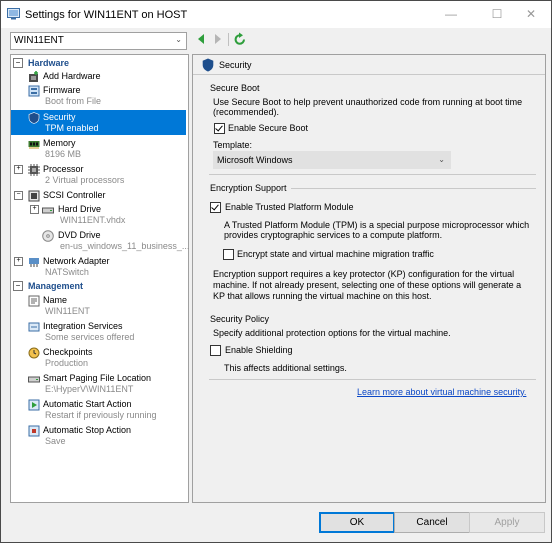 Image resolution: width=552 pixels, height=543 pixels. I want to click on template-label: Template:, so click(233, 145).